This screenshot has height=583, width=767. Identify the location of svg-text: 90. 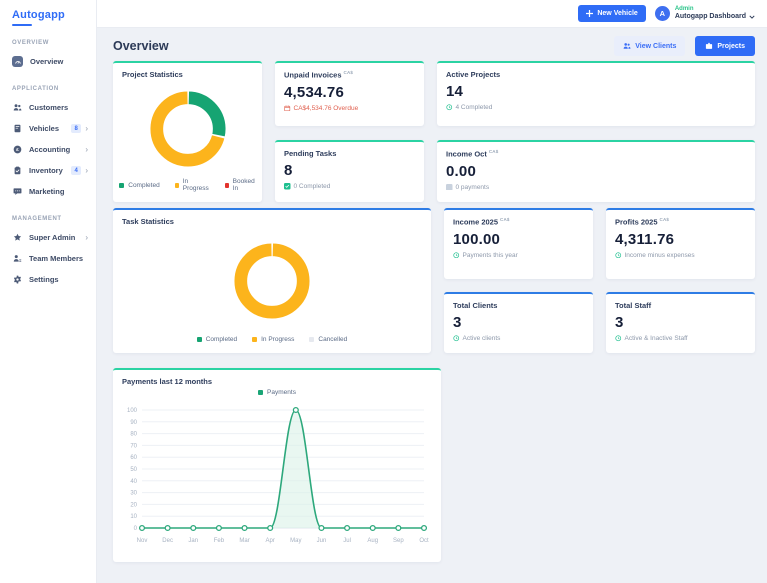
(133, 423).